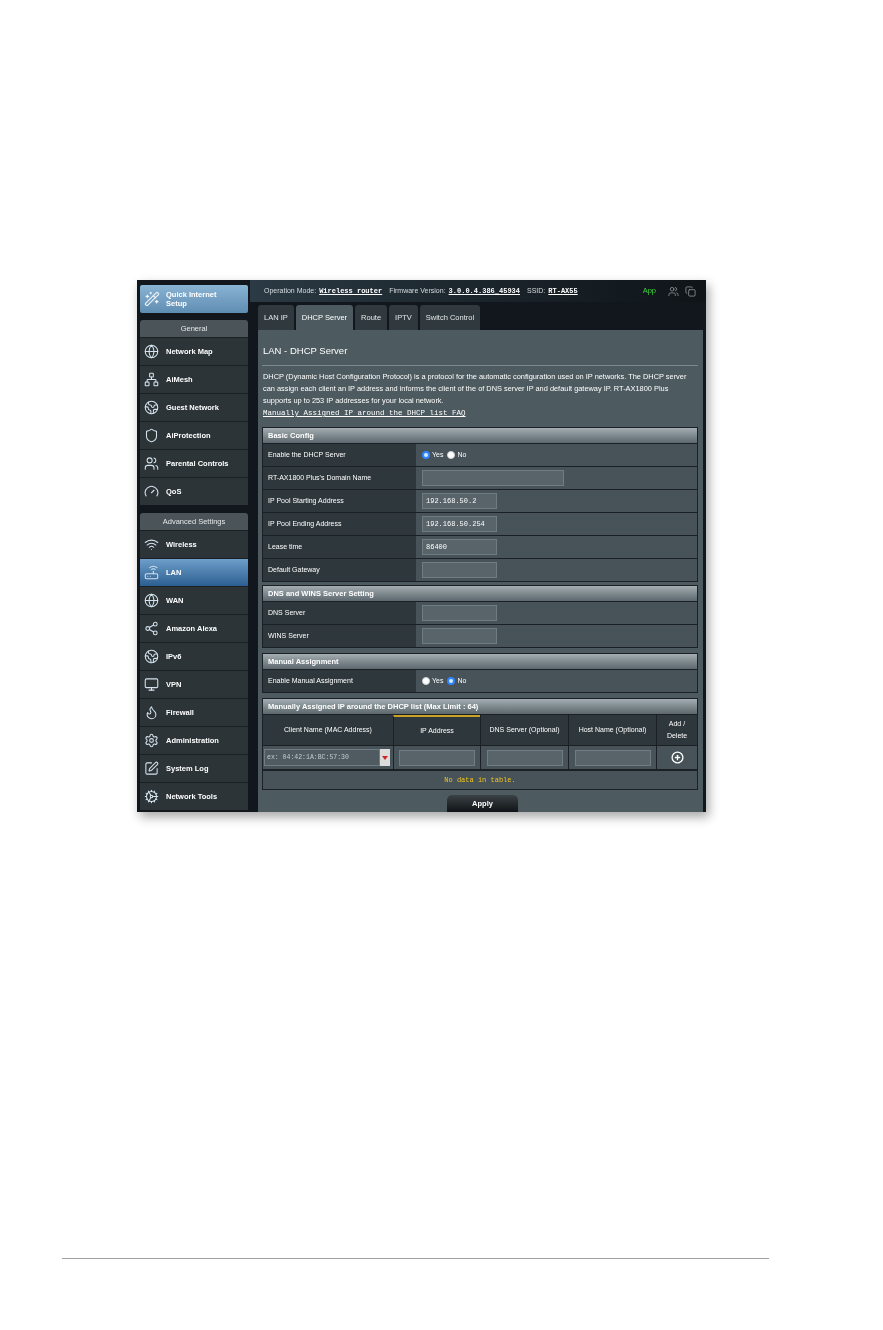  I want to click on caret-icon, so click(385, 757).